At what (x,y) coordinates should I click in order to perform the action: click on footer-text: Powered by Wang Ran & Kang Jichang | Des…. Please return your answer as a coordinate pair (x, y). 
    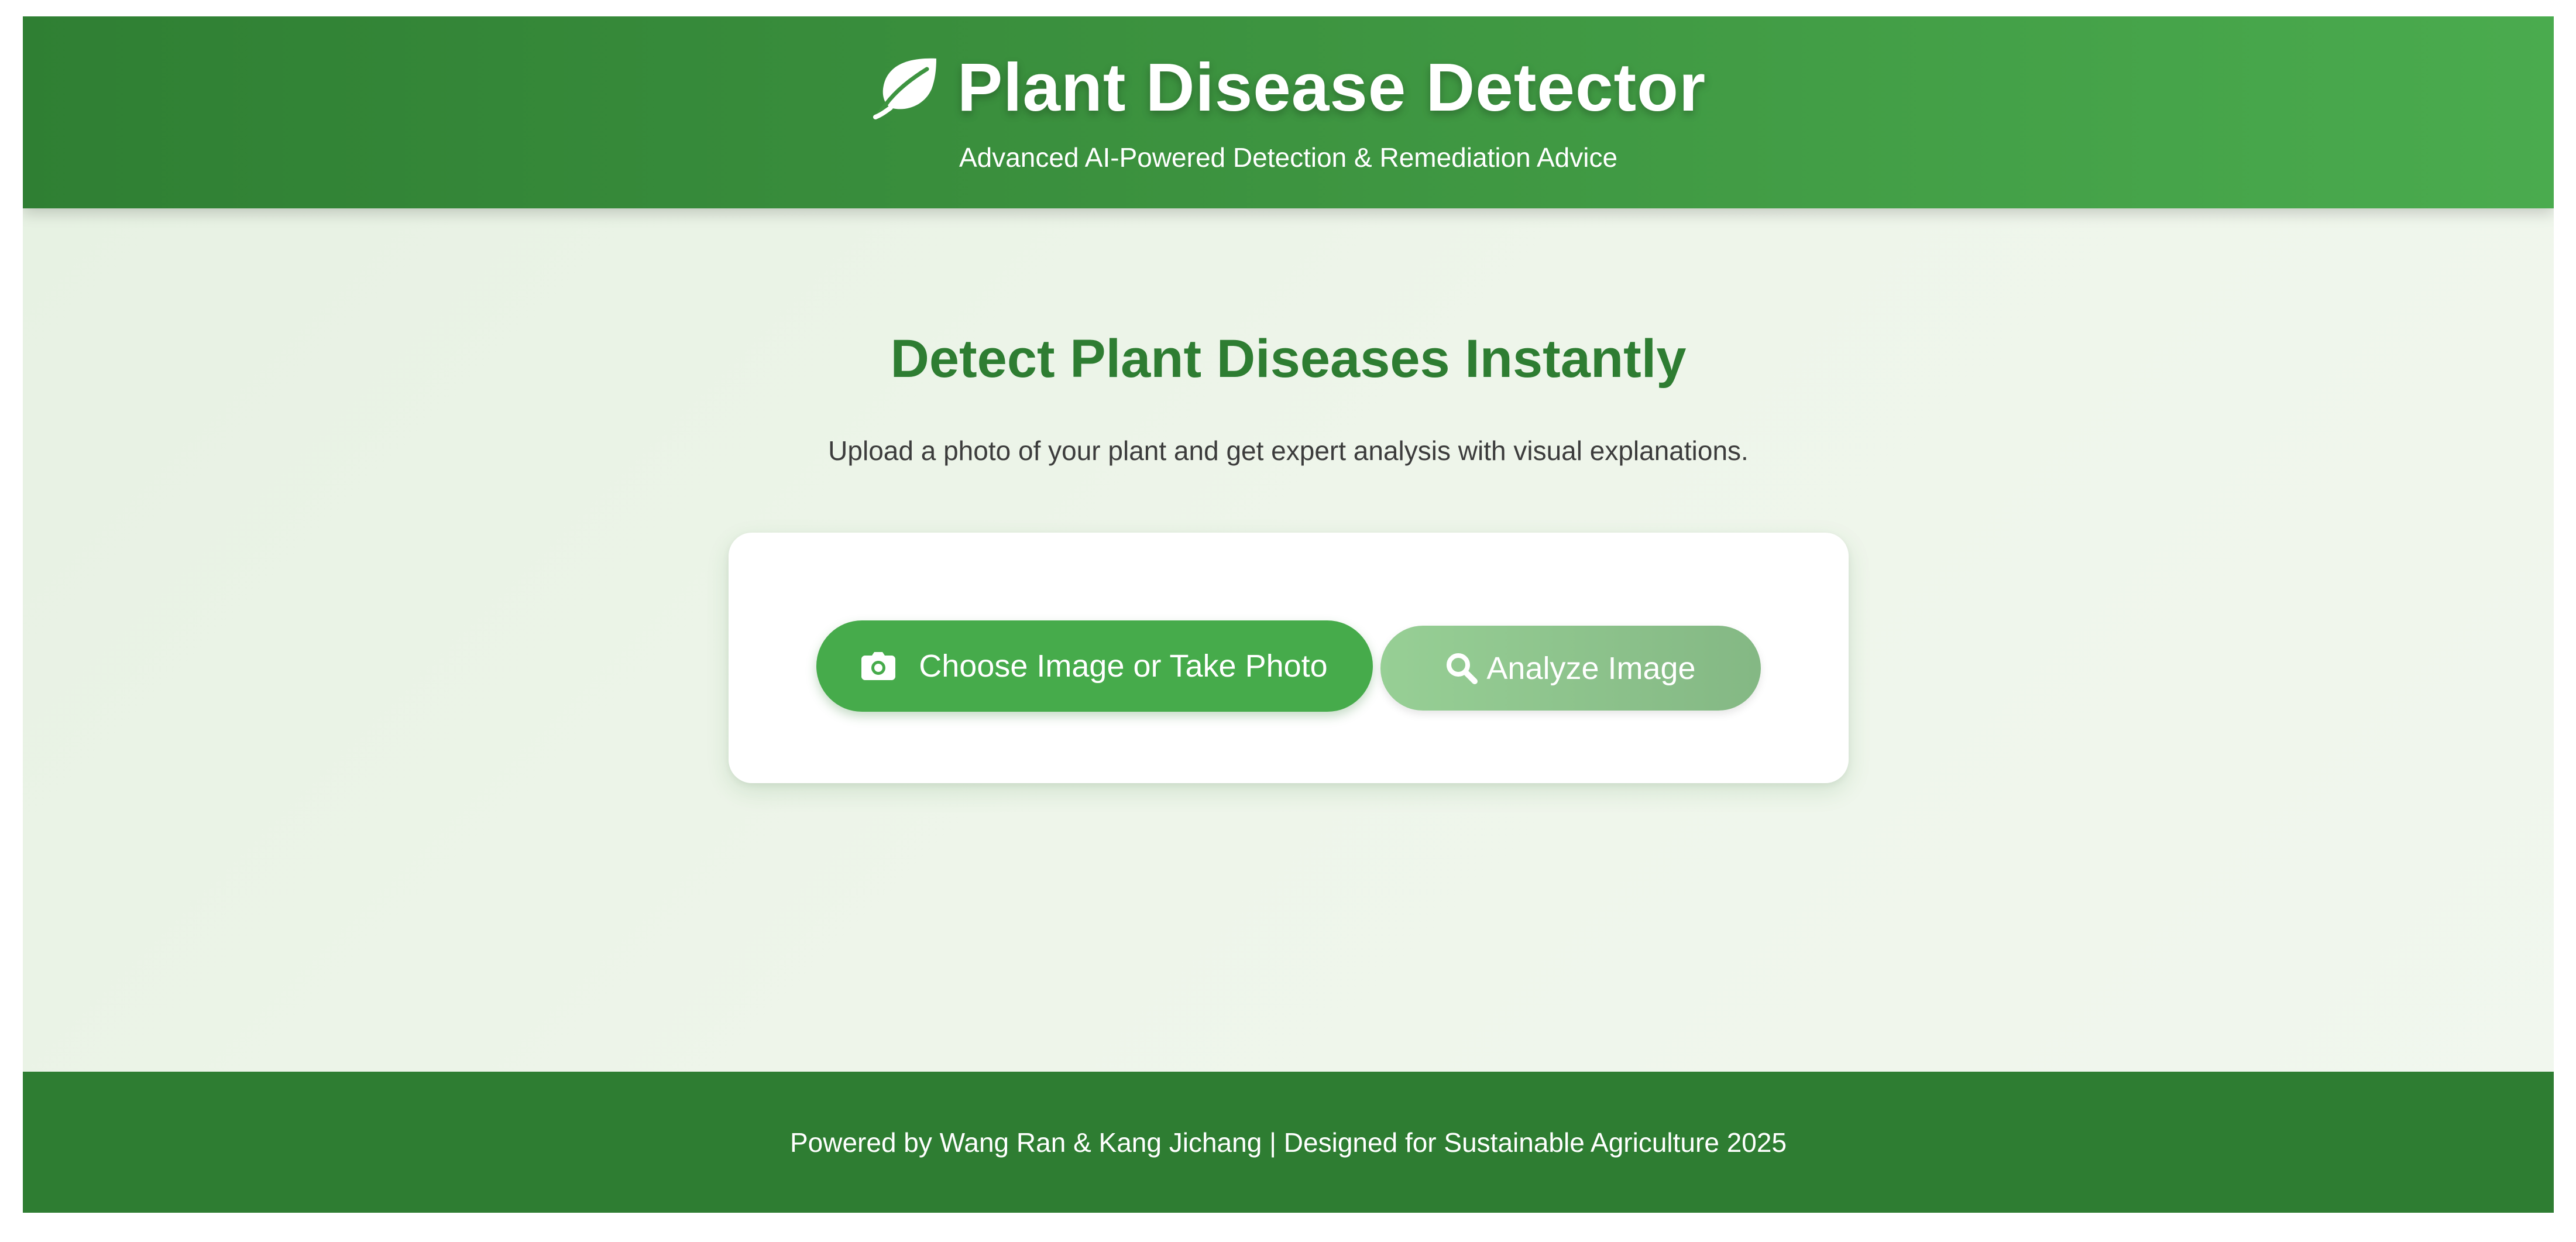
    Looking at the image, I should click on (1288, 1142).